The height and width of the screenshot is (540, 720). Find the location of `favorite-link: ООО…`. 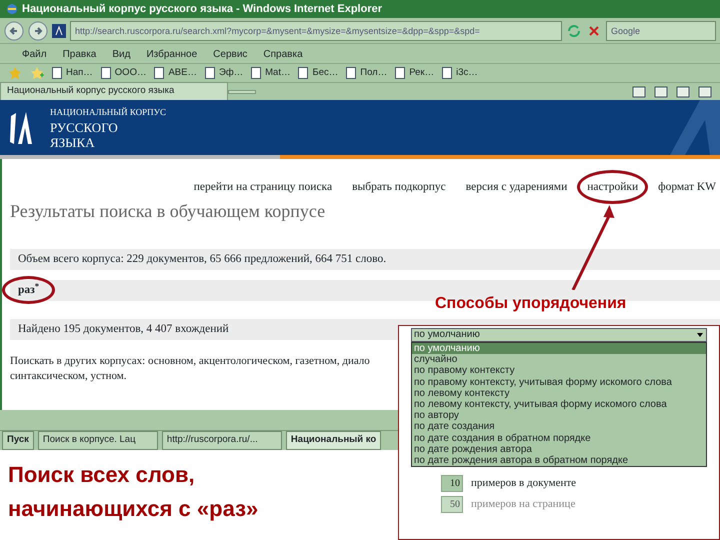

favorite-link: ООО… is located at coordinates (123, 73).